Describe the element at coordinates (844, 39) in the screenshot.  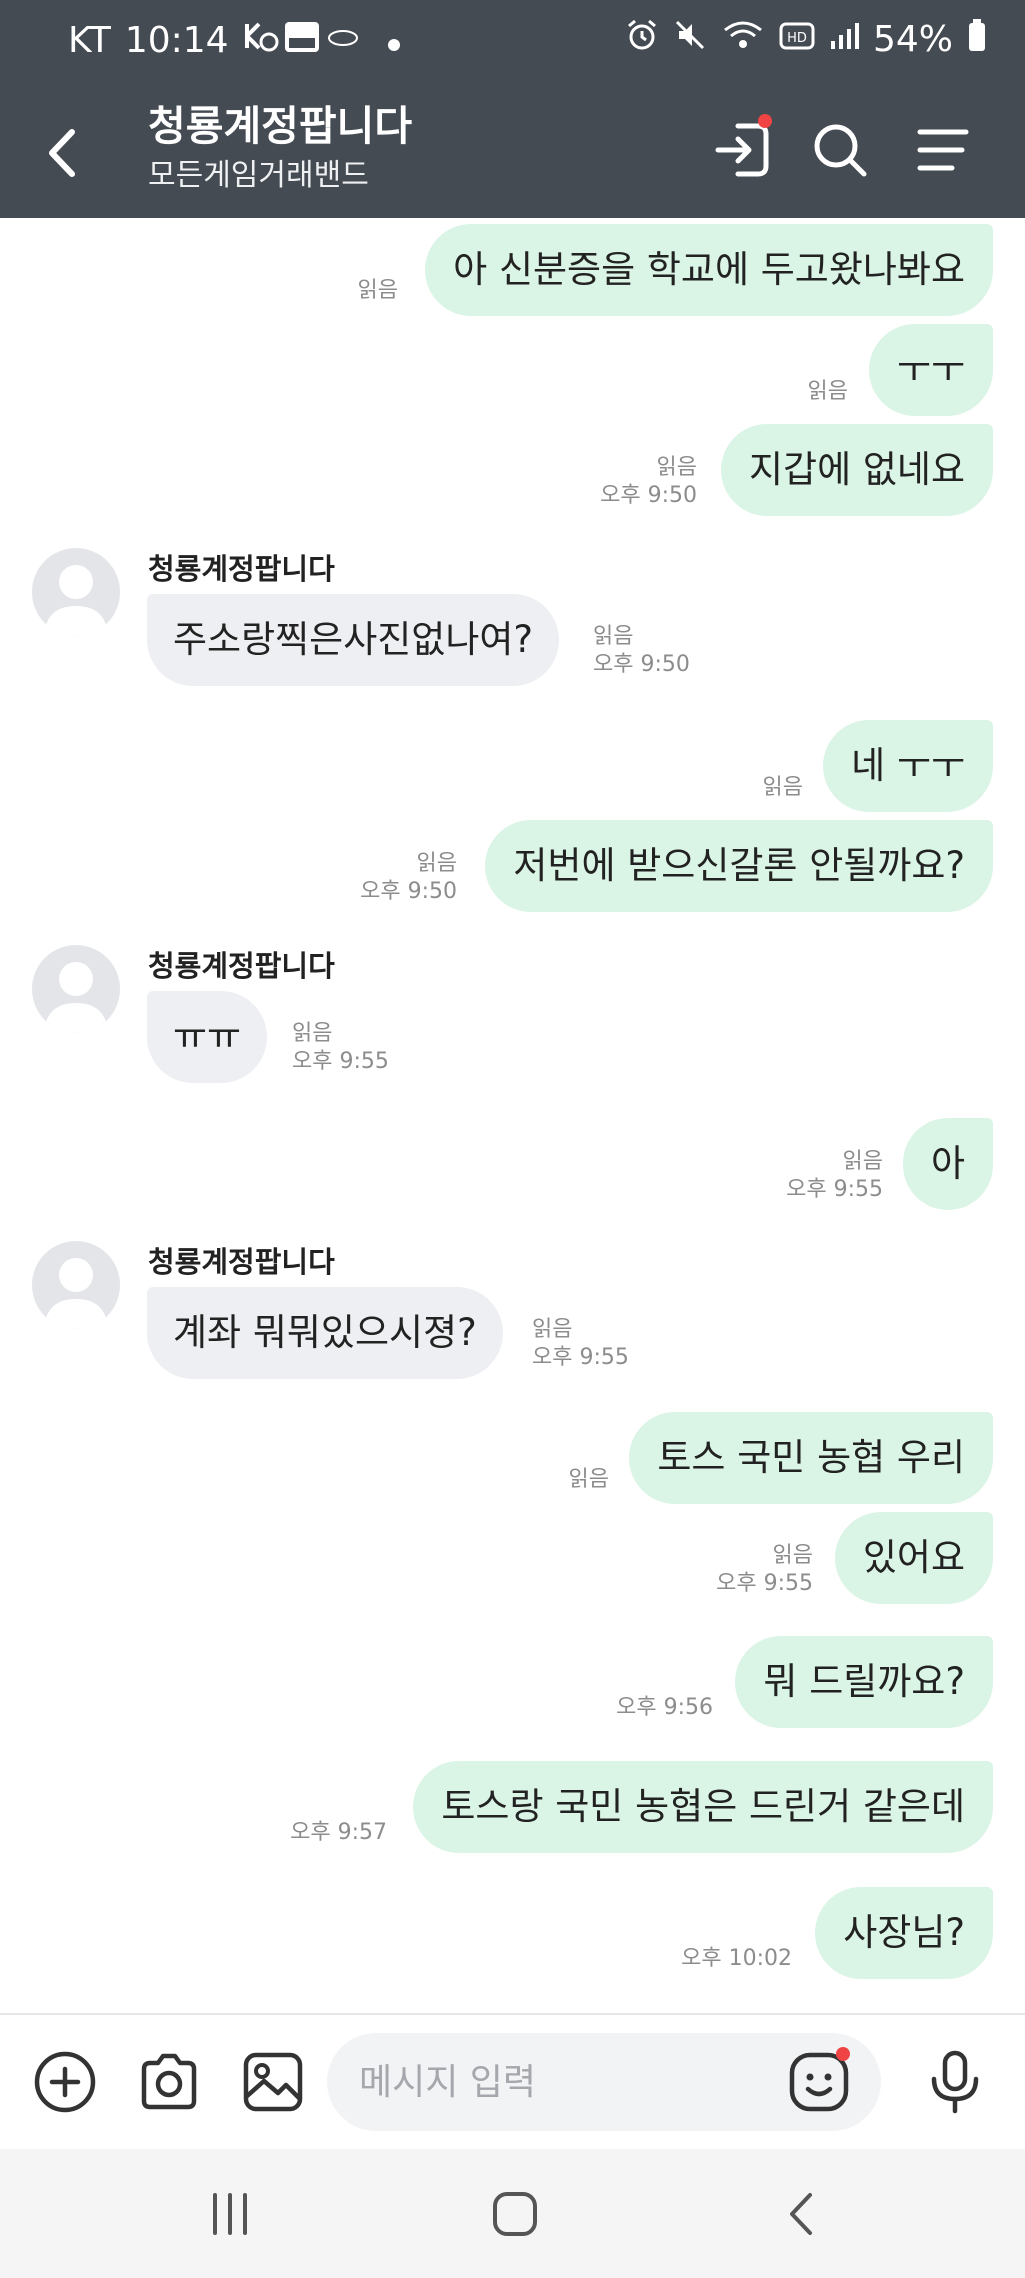
I see `signal-icon` at that location.